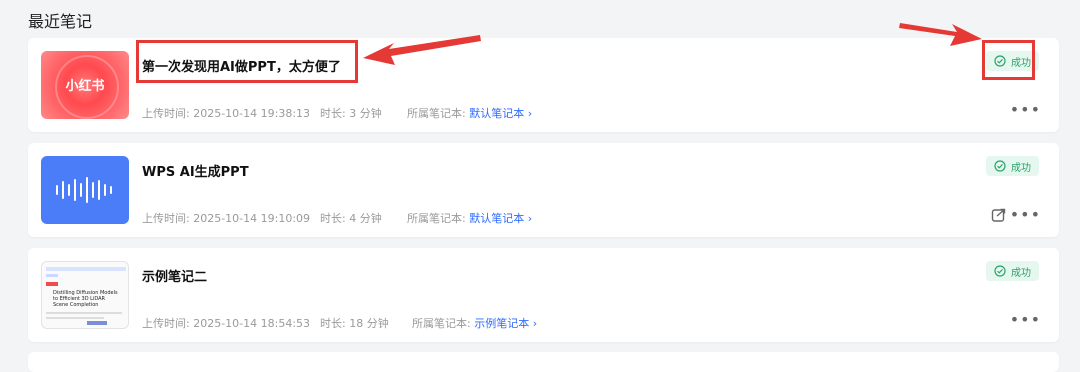 Image resolution: width=1080 pixels, height=372 pixels. Describe the element at coordinates (940, 34) in the screenshot. I see `arrow-to-status-icon` at that location.